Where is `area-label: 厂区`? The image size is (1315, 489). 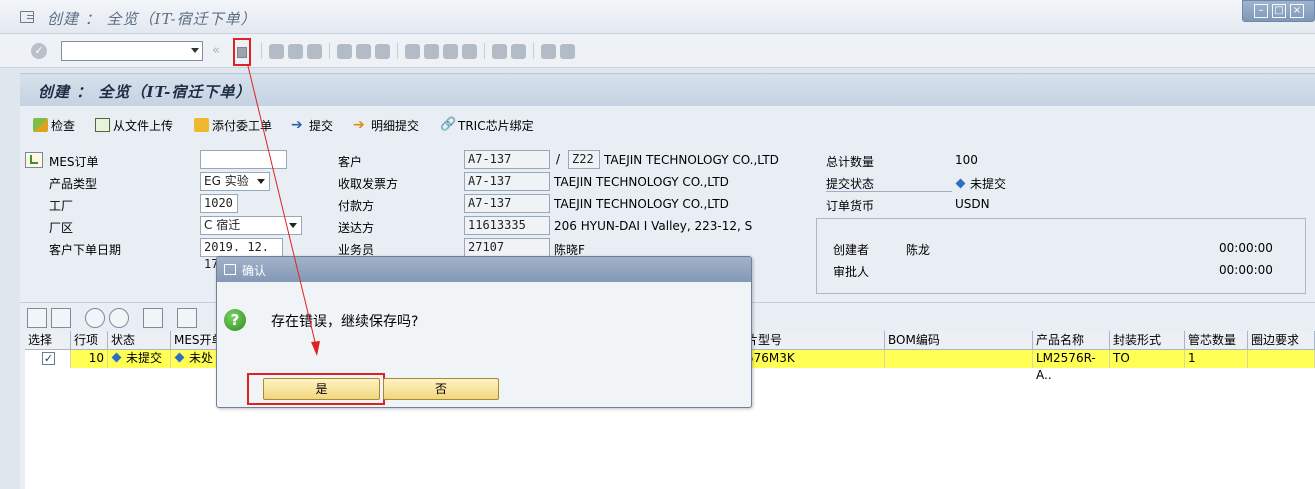
area-label: 厂区 is located at coordinates (61, 228).